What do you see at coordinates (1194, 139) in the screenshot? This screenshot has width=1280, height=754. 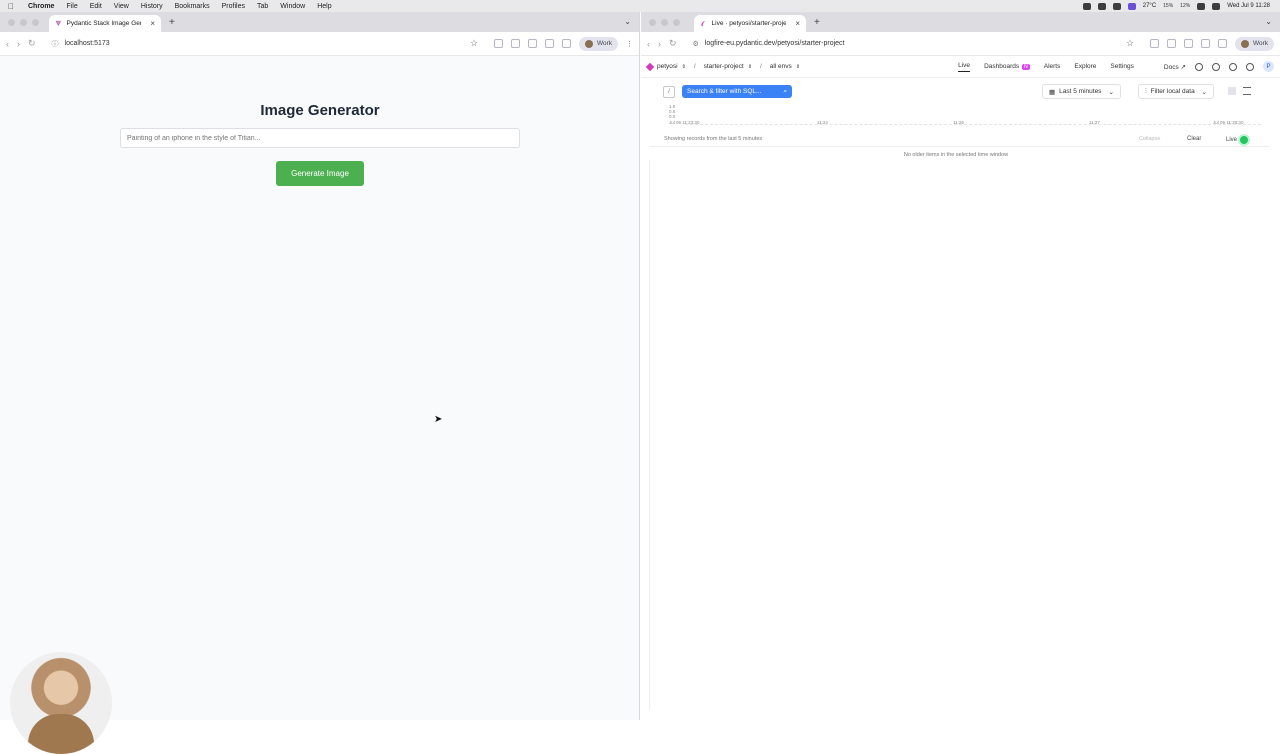 I see `clear-button: Clear` at bounding box center [1194, 139].